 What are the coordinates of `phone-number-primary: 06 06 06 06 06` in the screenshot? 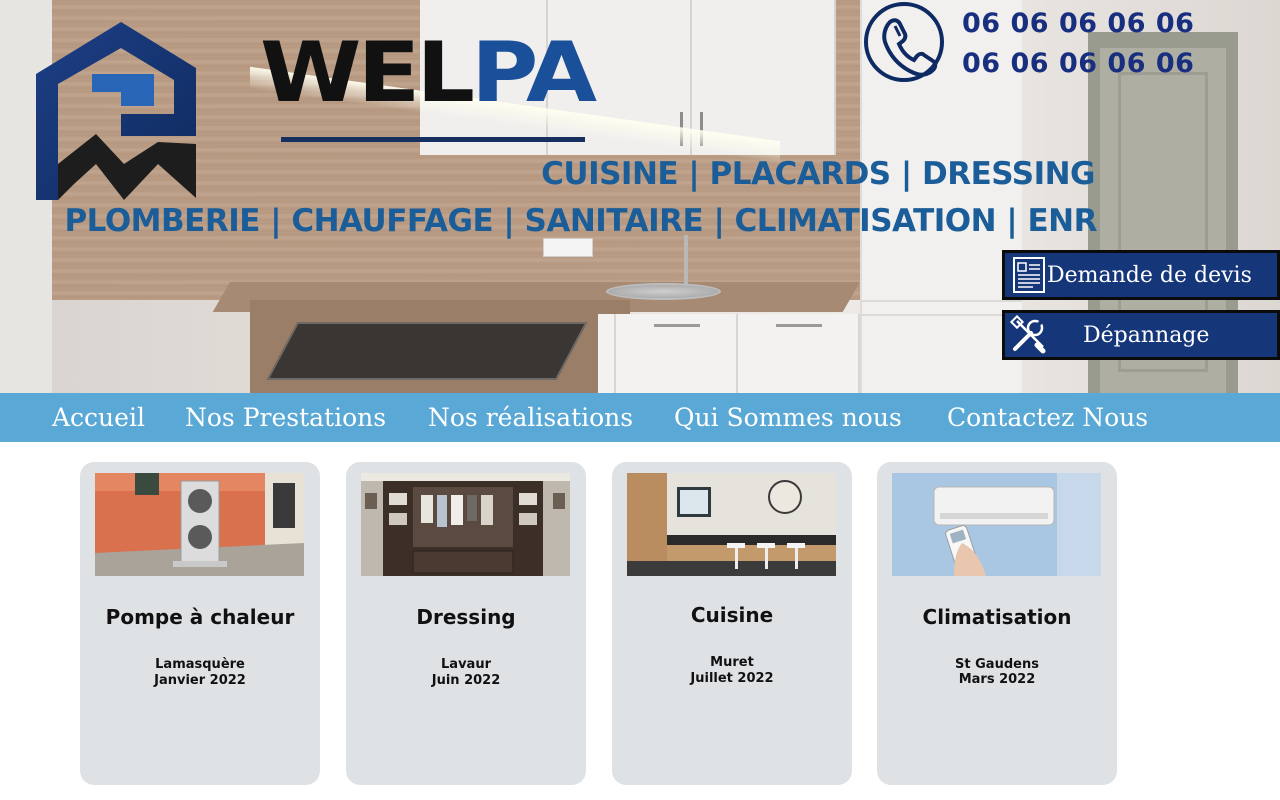 It's located at (1078, 23).